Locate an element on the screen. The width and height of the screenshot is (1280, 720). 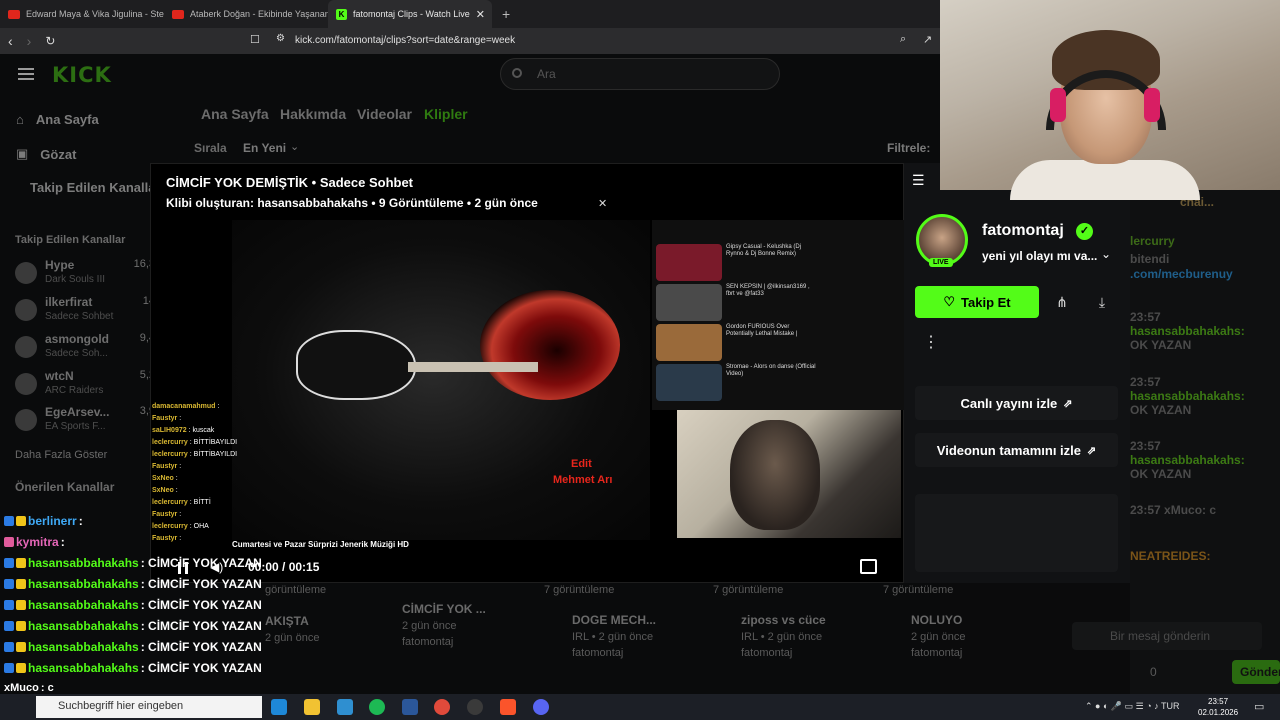
clip-title: CİMCİF YOK DEMİŞTİK • Sadece Sohbet is located at coordinates (290, 182).